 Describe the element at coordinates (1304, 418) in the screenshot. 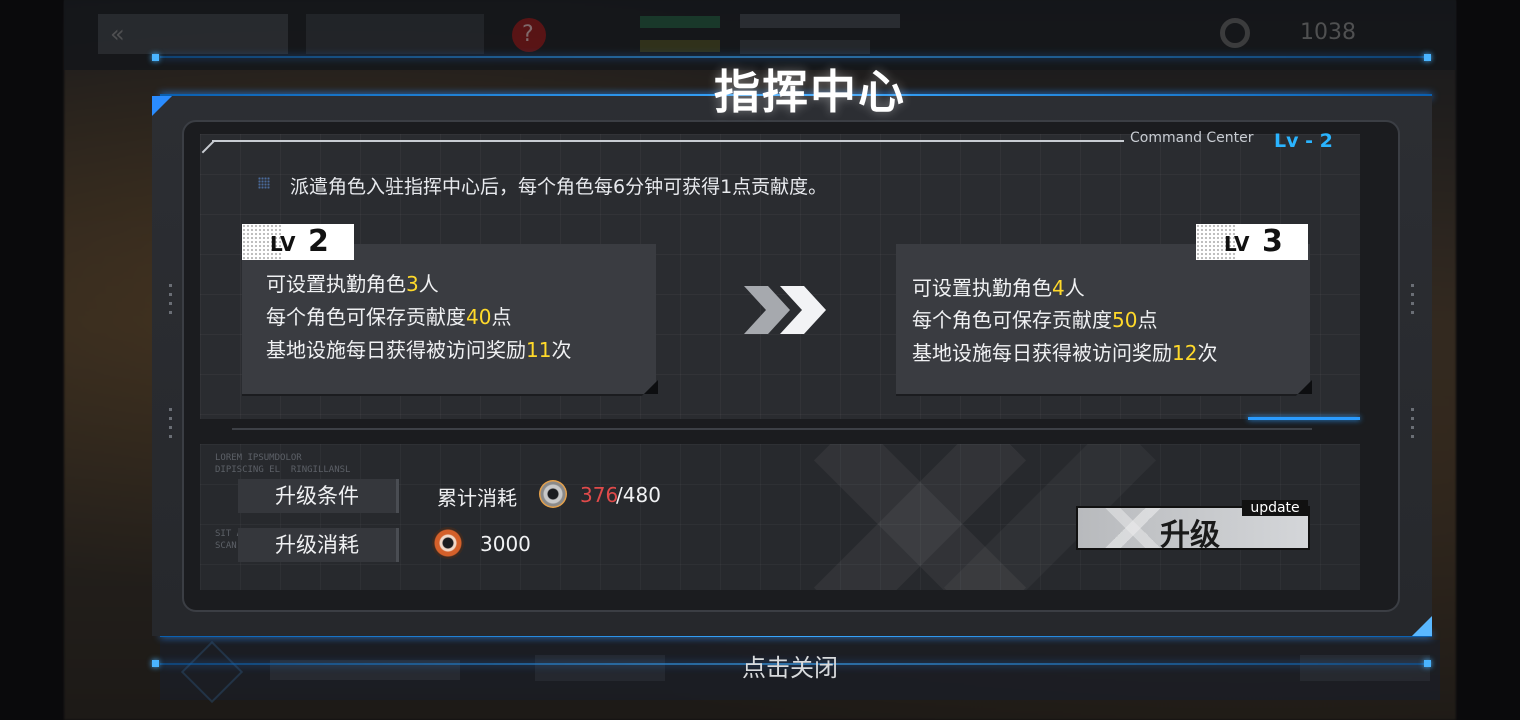

I see `section-divider-accent` at that location.